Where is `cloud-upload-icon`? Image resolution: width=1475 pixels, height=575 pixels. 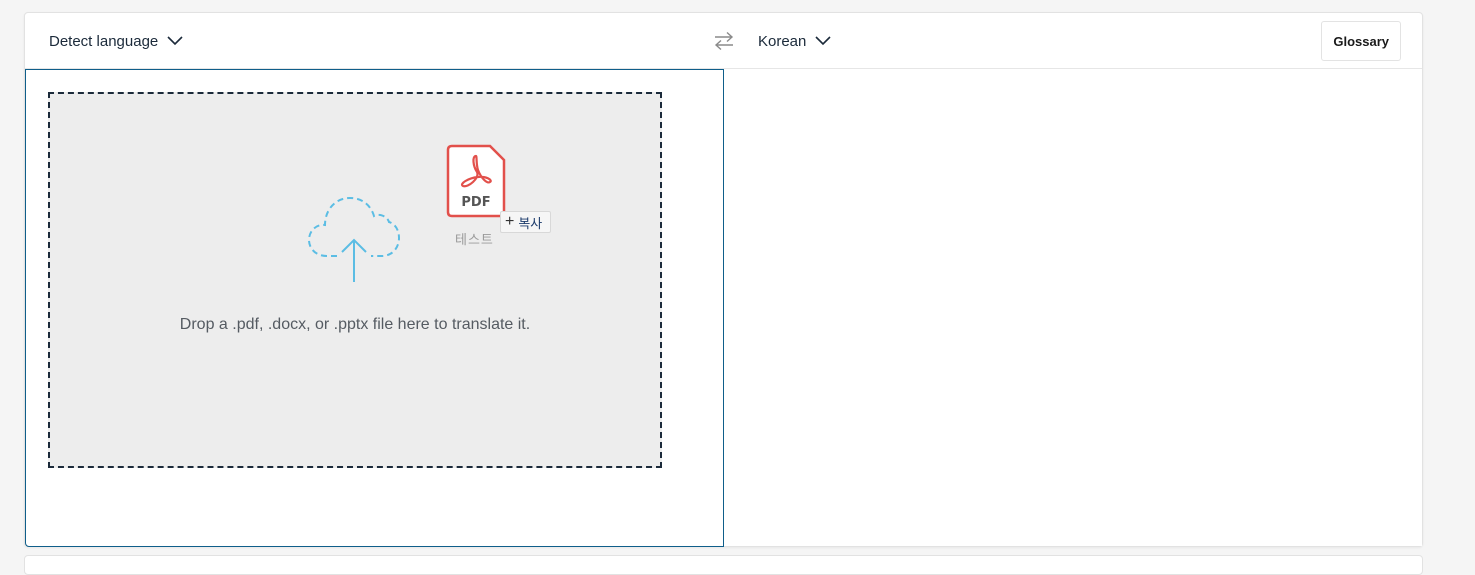
cloud-upload-icon is located at coordinates (354, 239).